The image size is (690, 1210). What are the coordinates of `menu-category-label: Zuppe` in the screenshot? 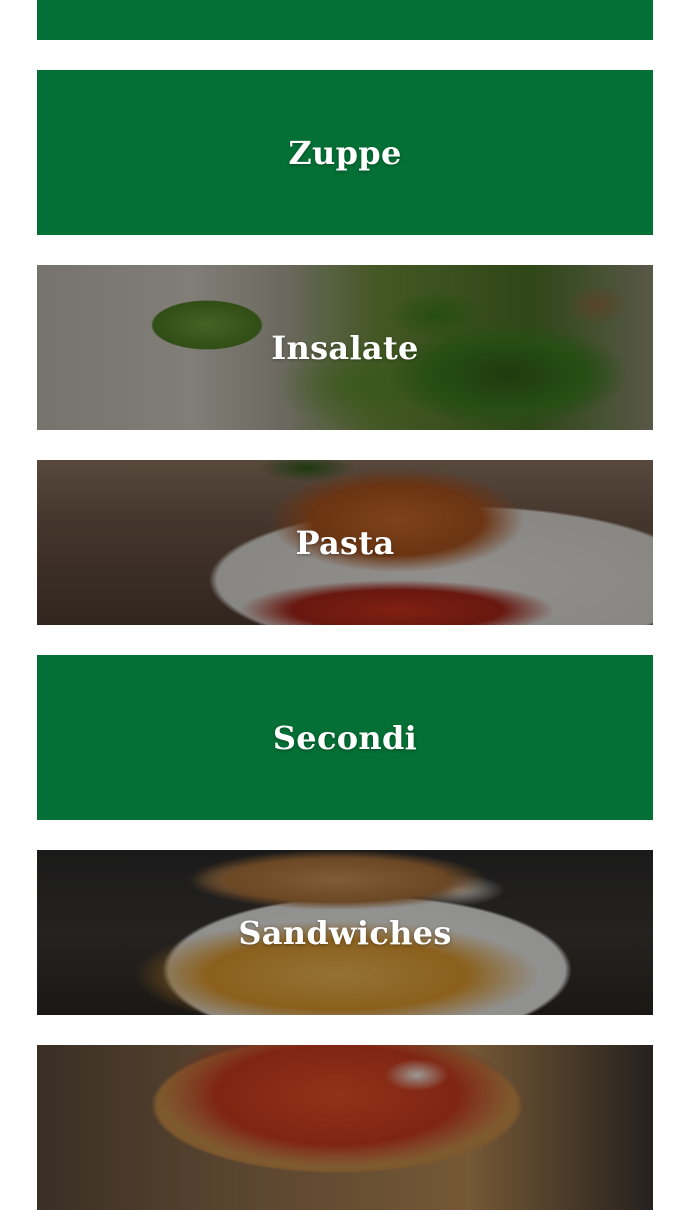 It's located at (345, 152).